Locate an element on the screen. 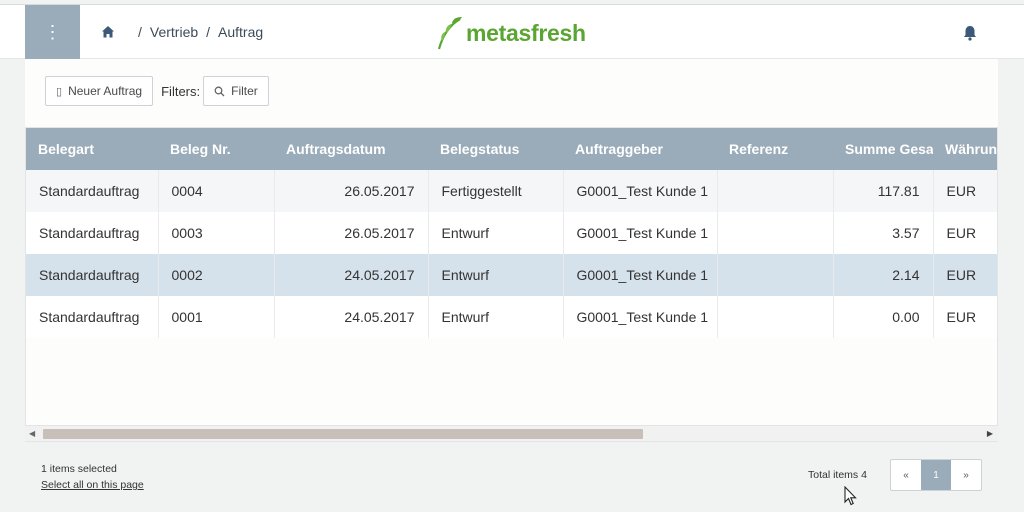 The image size is (1024, 512). new-order-button: ▯ Neuer Auftrag is located at coordinates (99, 91).